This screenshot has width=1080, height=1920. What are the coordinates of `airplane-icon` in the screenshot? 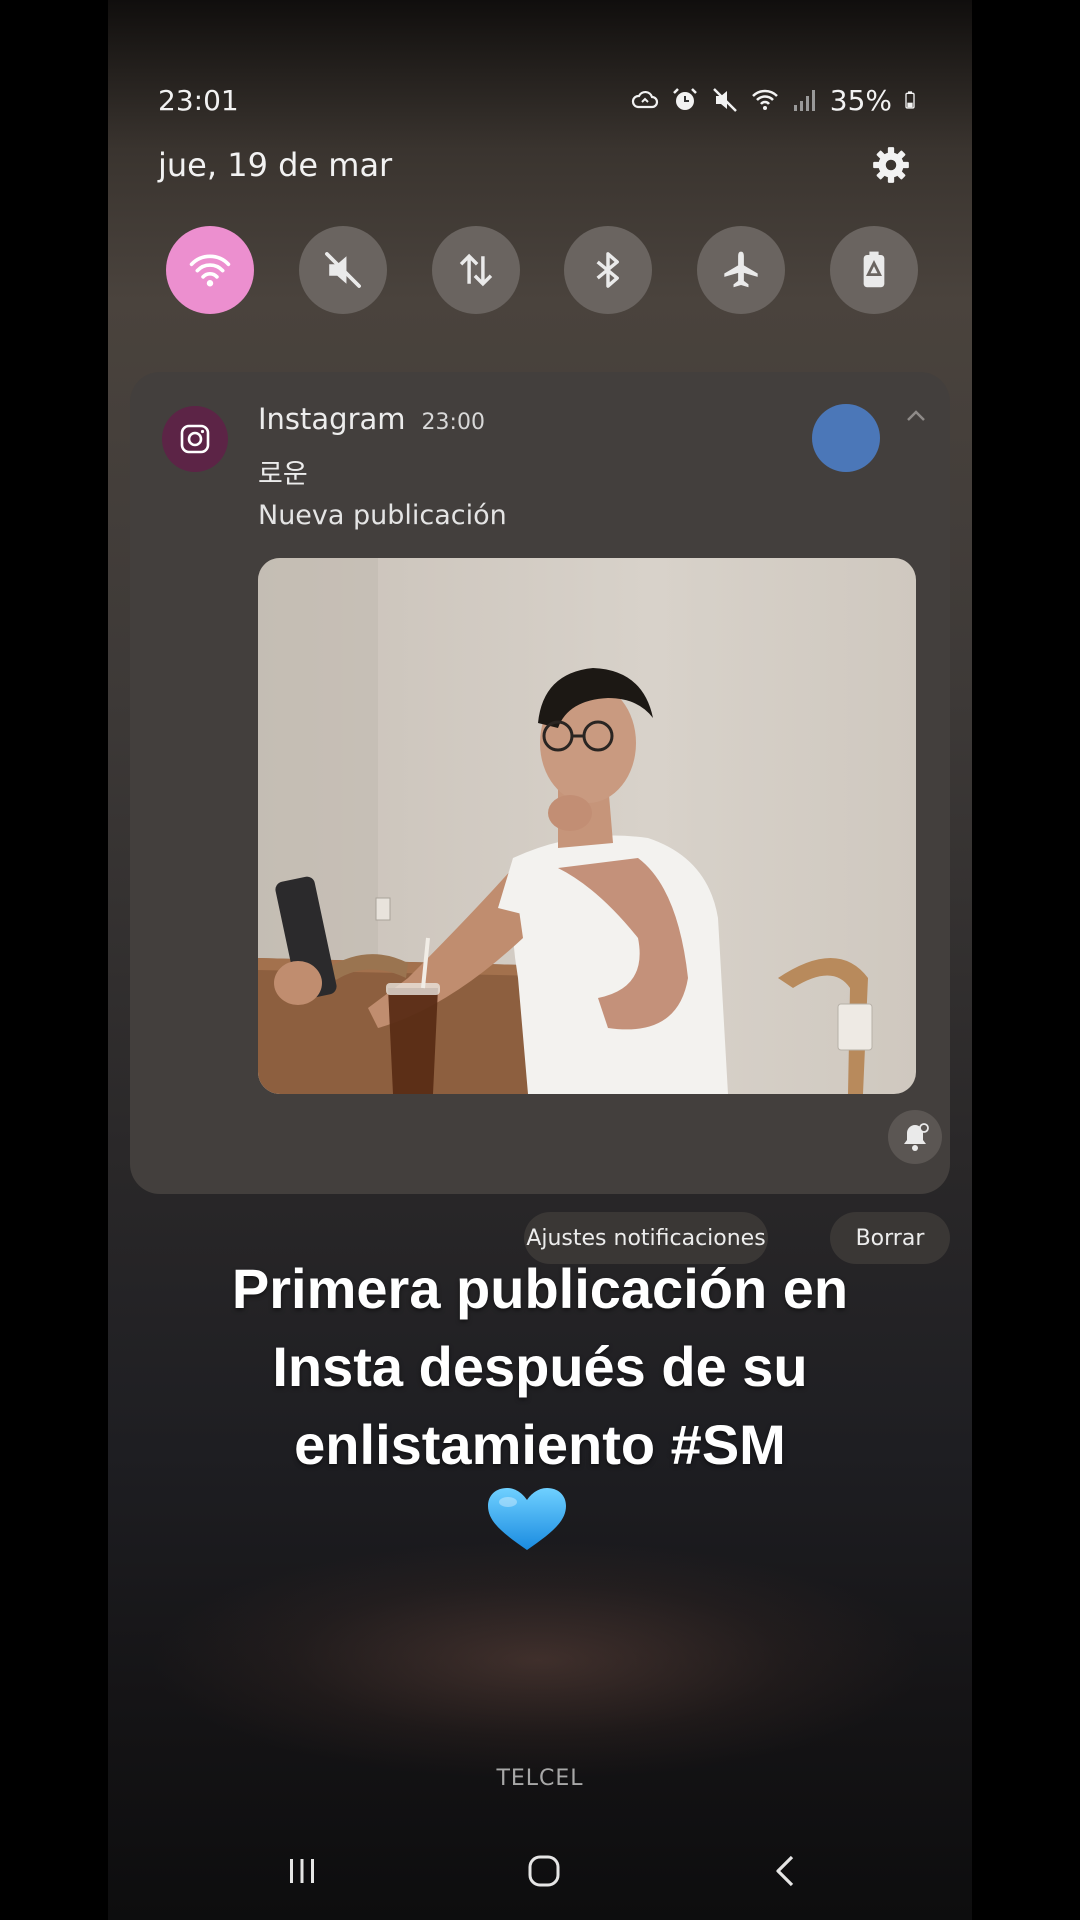 It's located at (741, 269).